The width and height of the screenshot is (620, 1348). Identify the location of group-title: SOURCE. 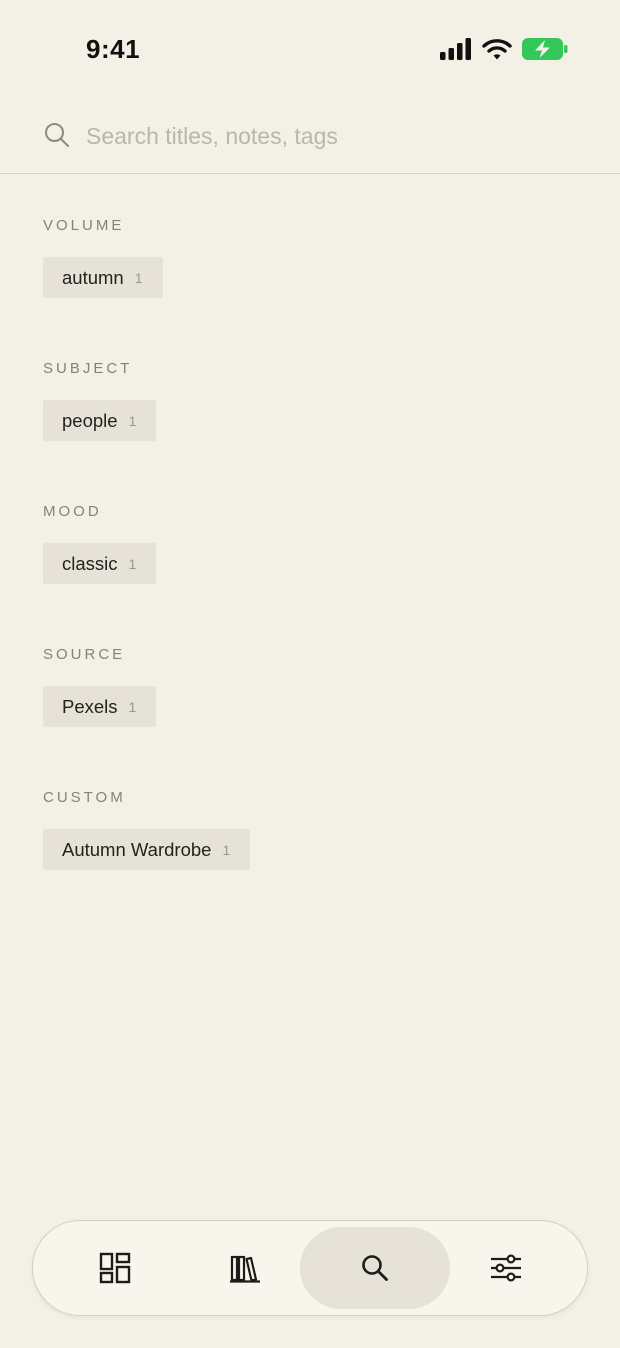
(84, 654).